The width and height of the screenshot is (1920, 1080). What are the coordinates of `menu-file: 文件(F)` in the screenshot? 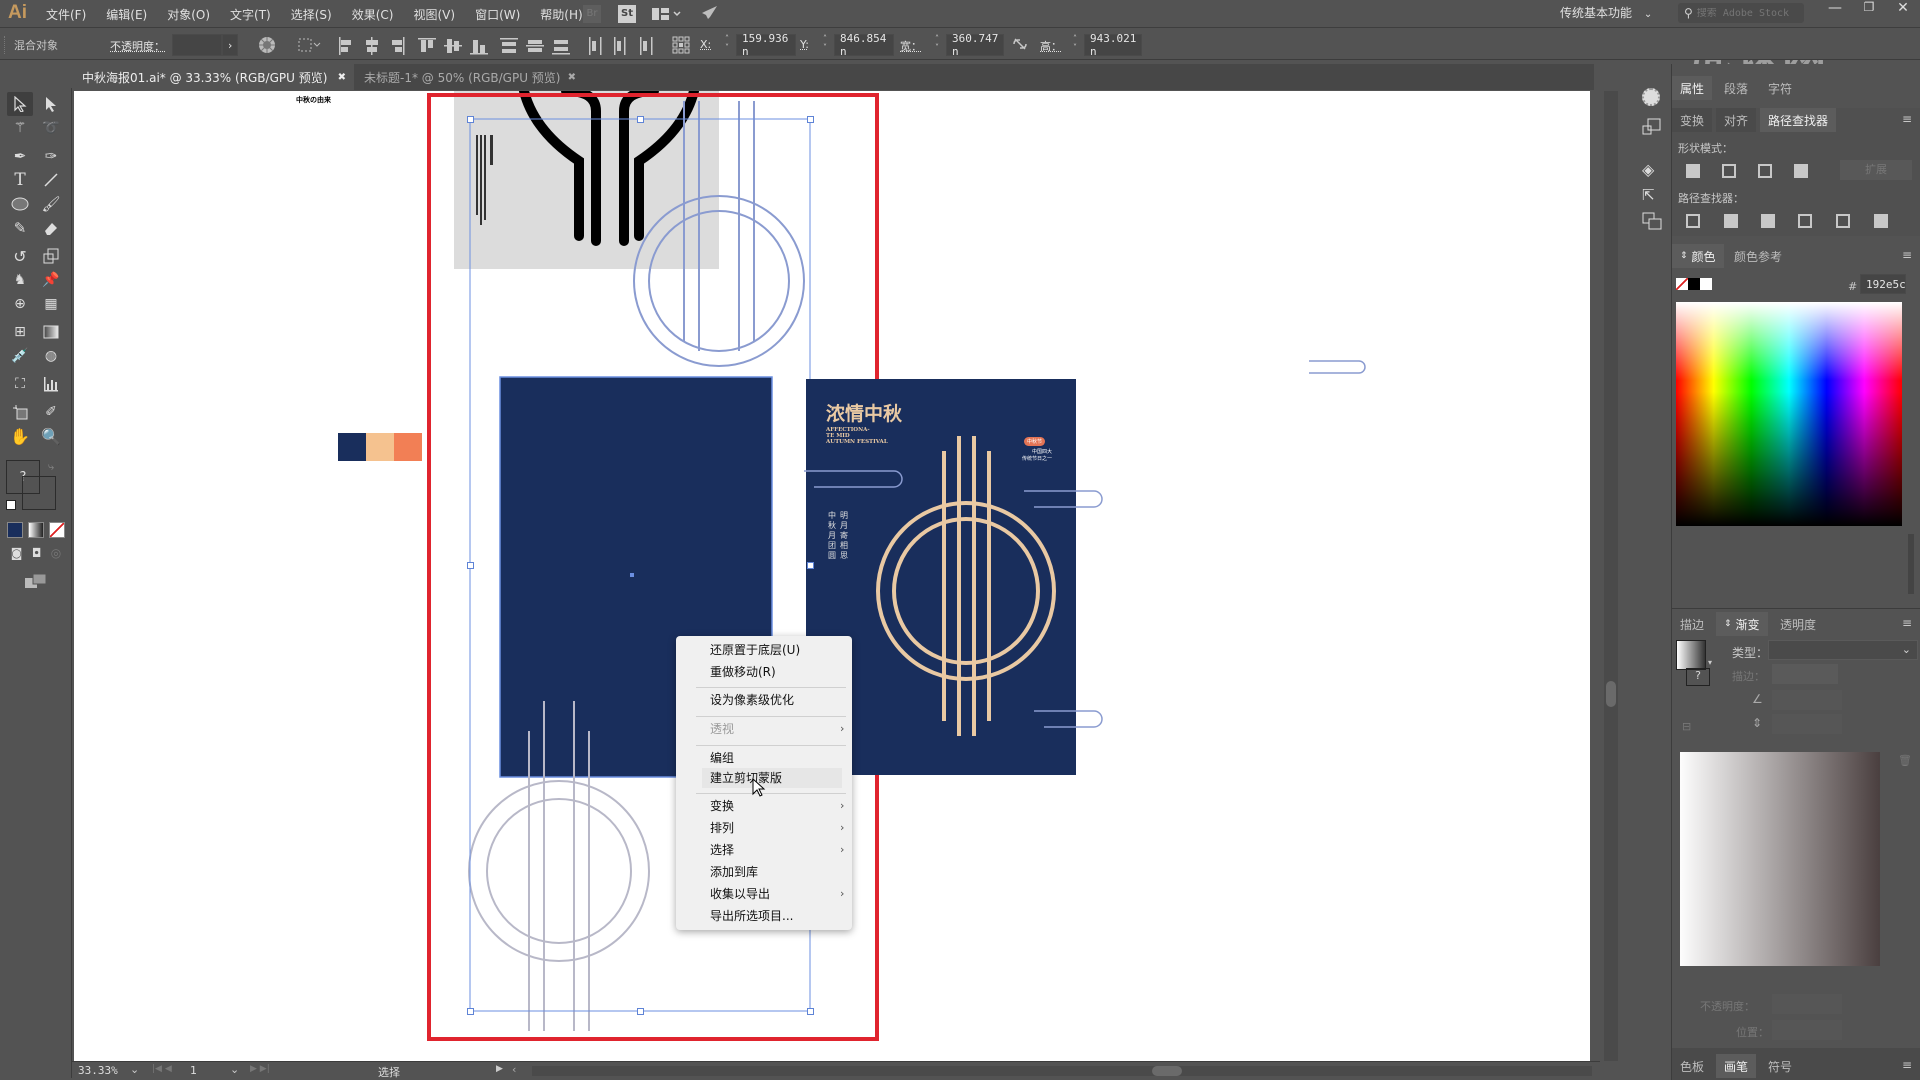 It's located at (66, 14).